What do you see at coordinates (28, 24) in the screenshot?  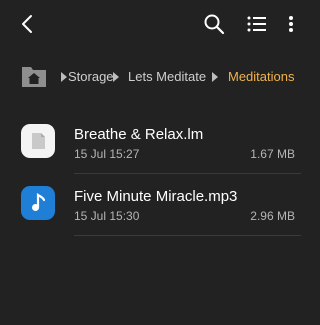 I see `back-arrow-icon` at bounding box center [28, 24].